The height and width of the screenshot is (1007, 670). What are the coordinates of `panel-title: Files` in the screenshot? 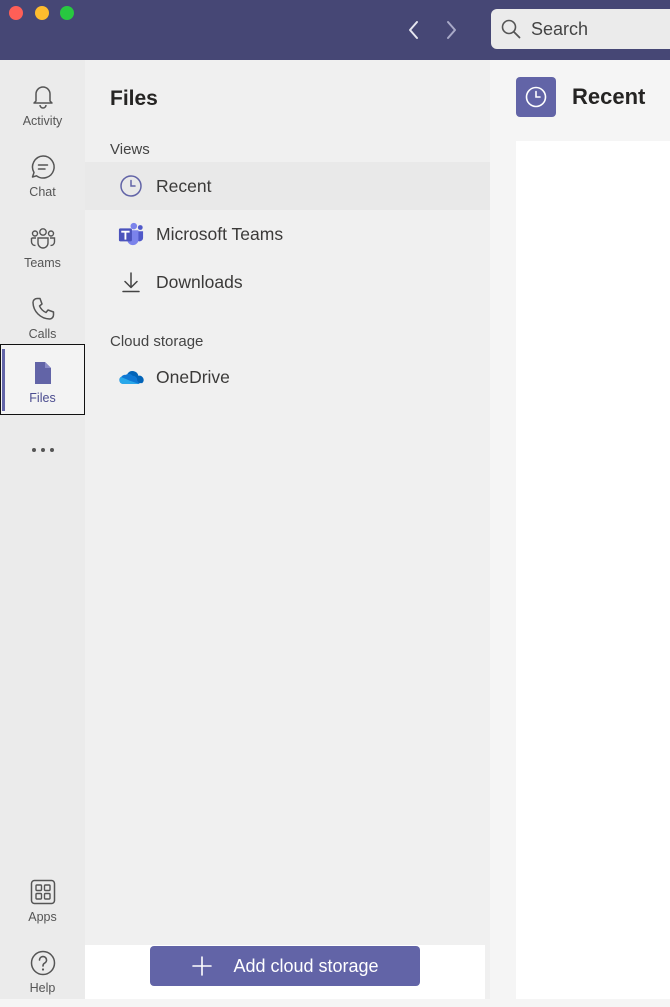 It's located at (134, 98).